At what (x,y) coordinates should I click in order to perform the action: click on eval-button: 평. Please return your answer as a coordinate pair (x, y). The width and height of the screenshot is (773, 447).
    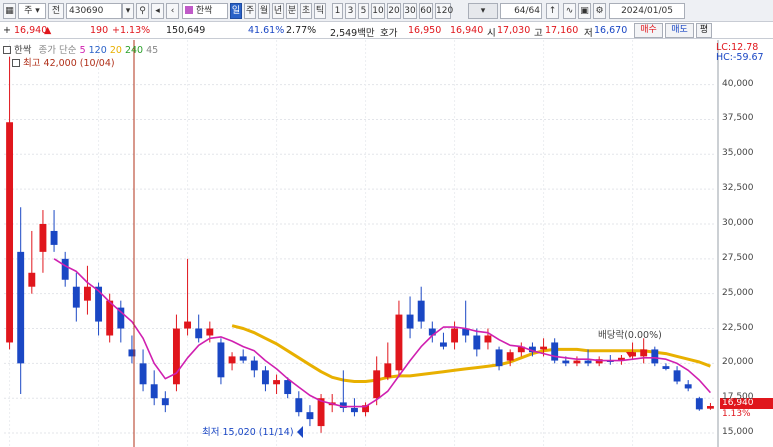
    Looking at the image, I should click on (704, 30).